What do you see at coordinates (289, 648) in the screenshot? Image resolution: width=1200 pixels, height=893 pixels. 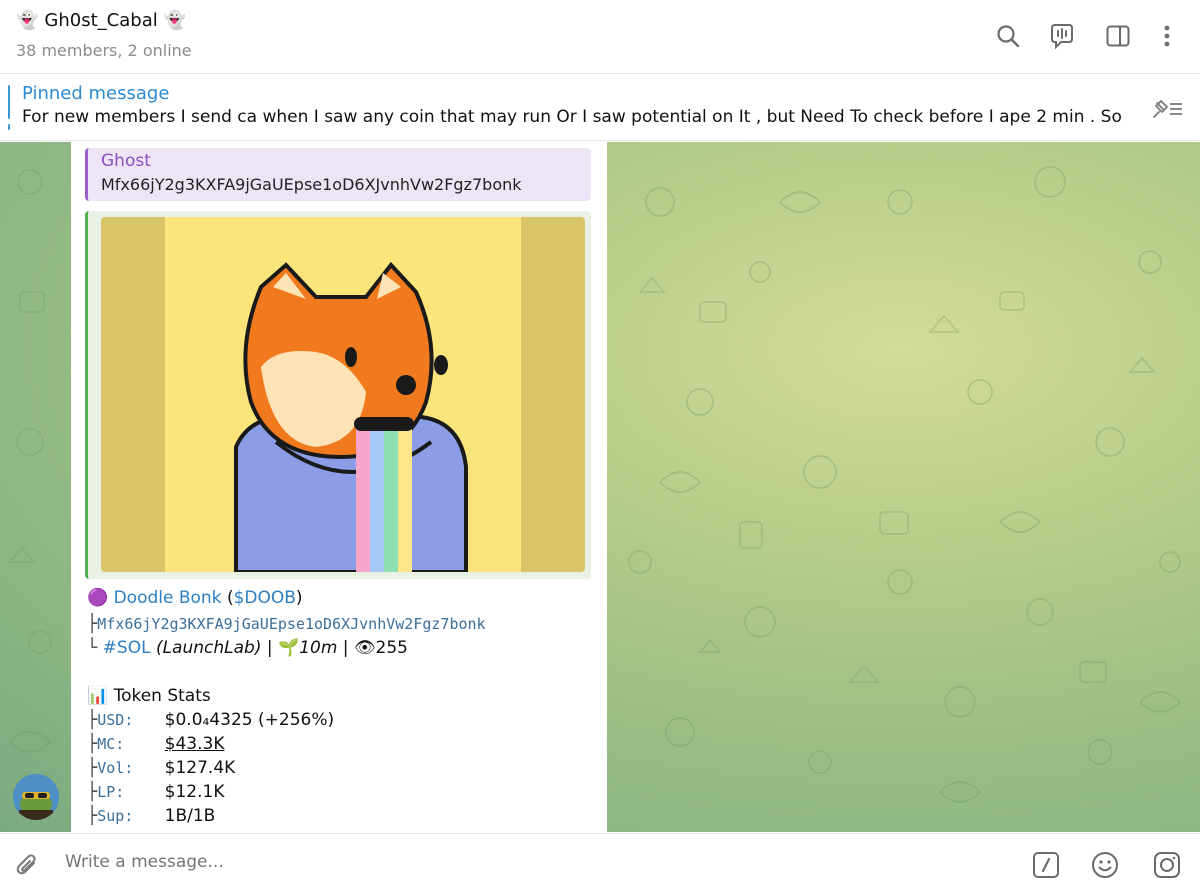 I see `age-emoji: 🌱` at bounding box center [289, 648].